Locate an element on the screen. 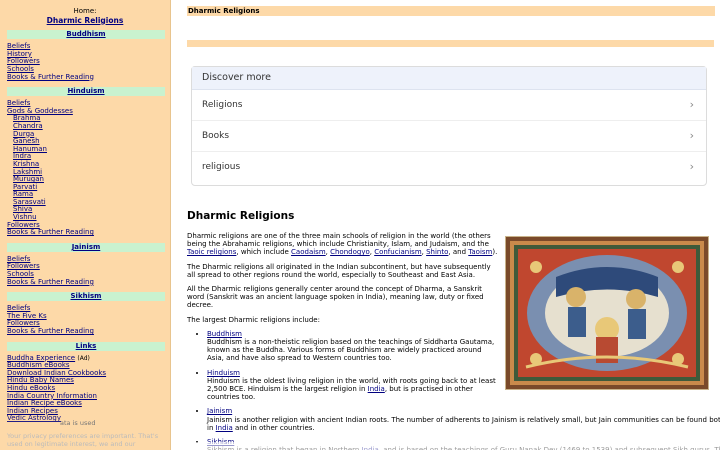 Image resolution: width=720 pixels, height=450 pixels. cookie-text: ata is used is located at coordinates (78, 423).